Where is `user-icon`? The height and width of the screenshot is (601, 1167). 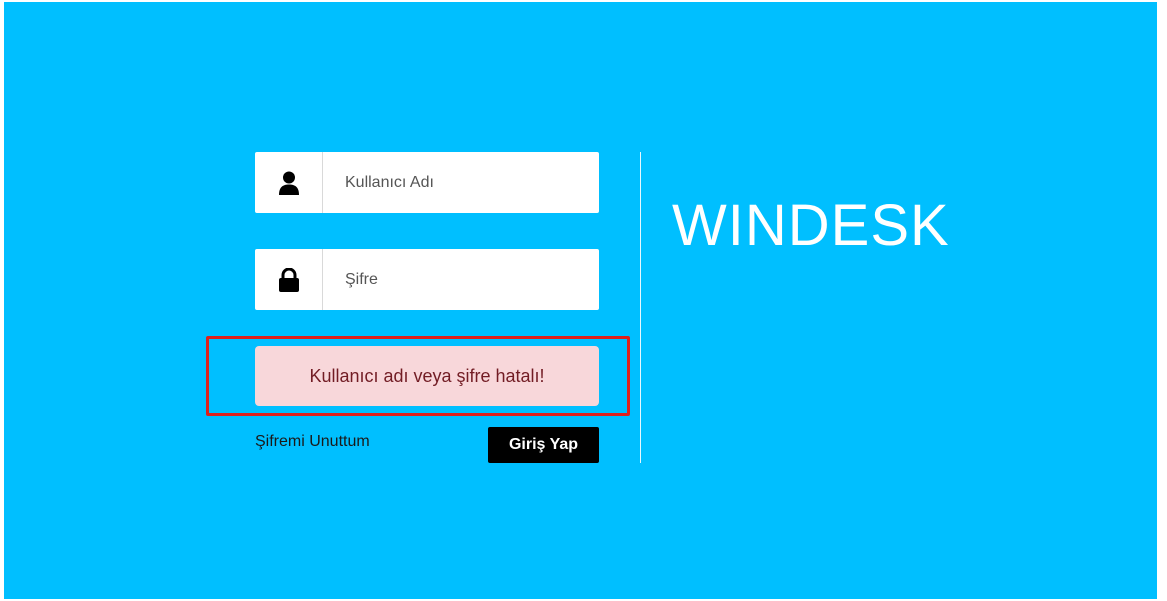
user-icon is located at coordinates (288, 183).